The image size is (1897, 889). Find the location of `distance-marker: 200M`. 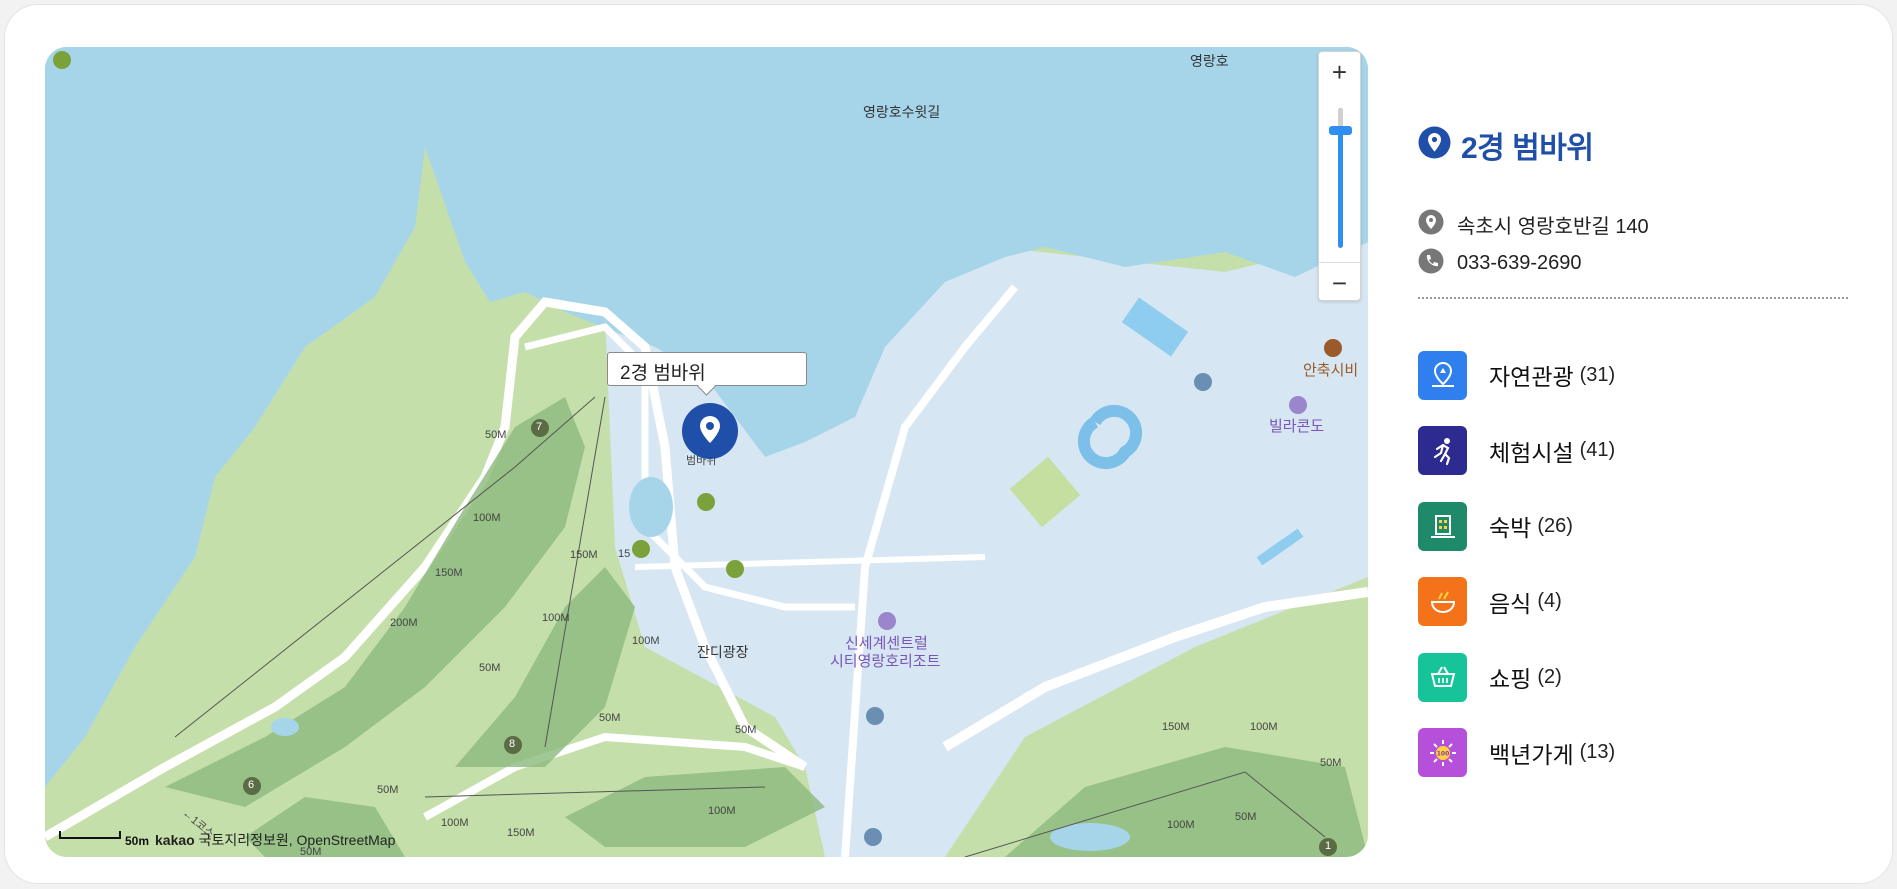

distance-marker: 200M is located at coordinates (404, 623).